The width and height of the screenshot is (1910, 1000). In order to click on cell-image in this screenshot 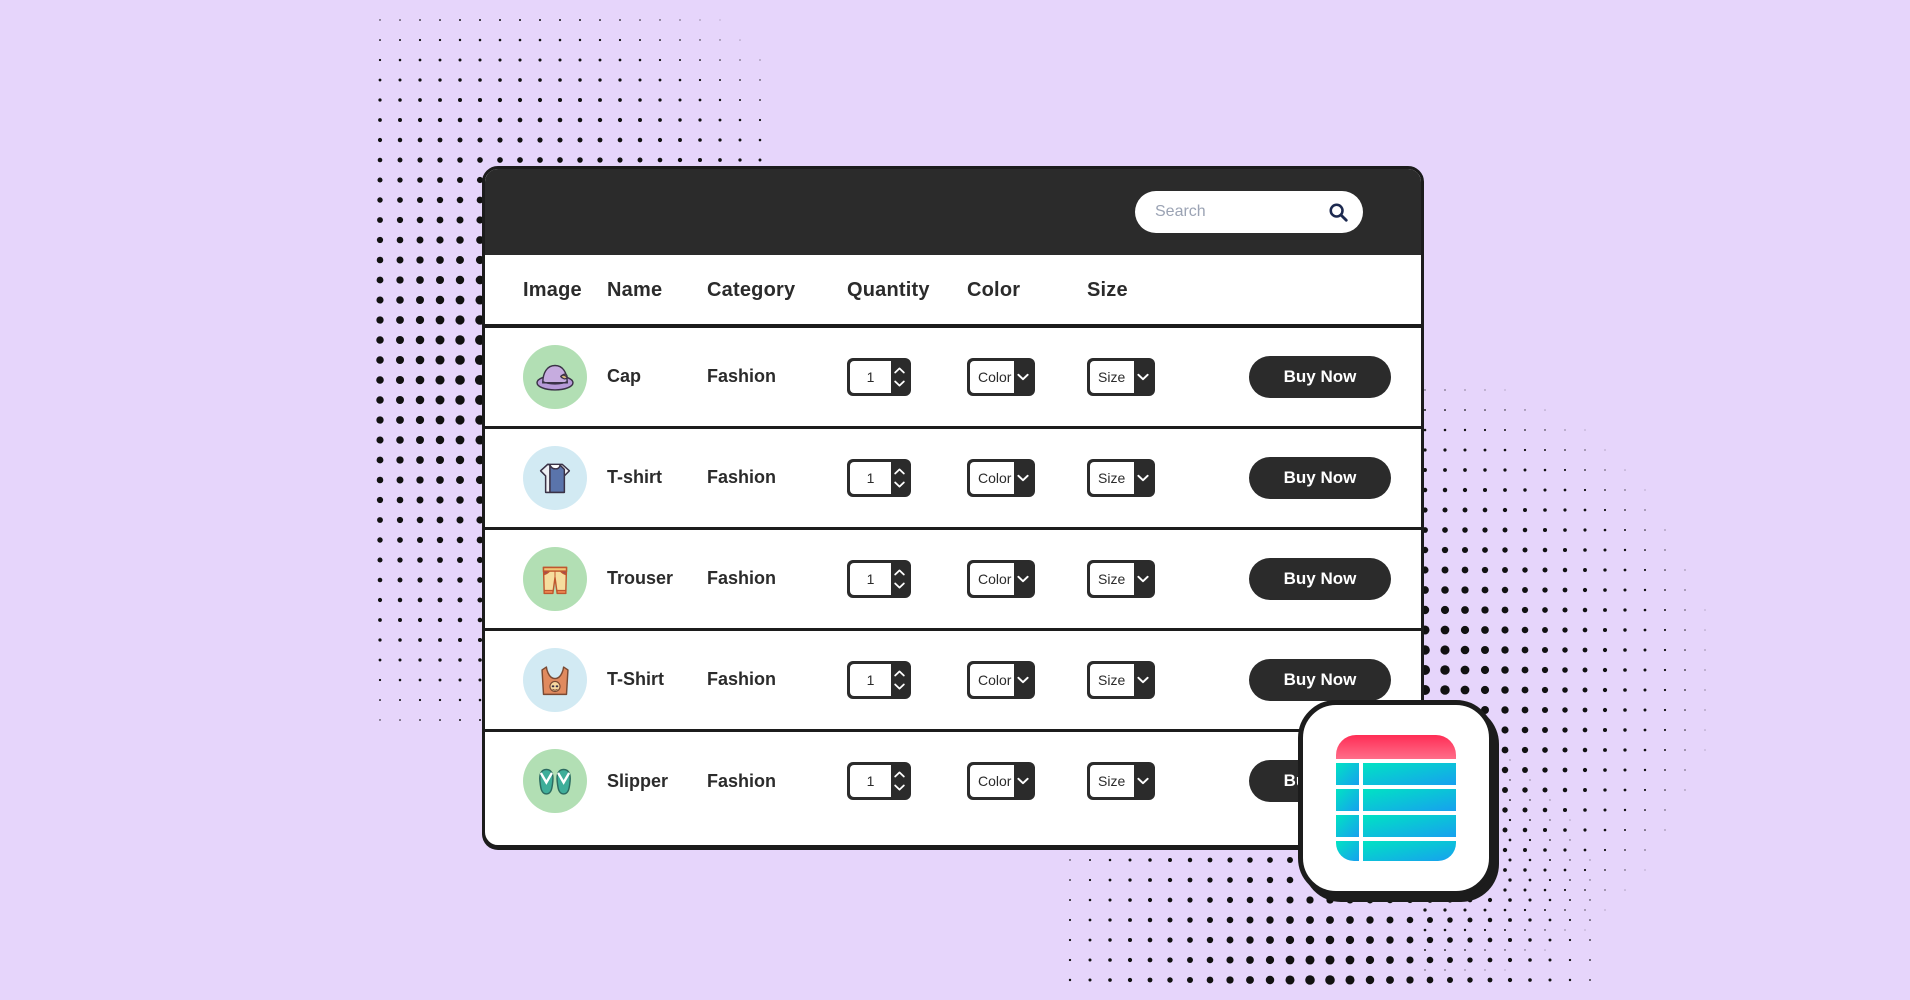, I will do `click(546, 679)`.